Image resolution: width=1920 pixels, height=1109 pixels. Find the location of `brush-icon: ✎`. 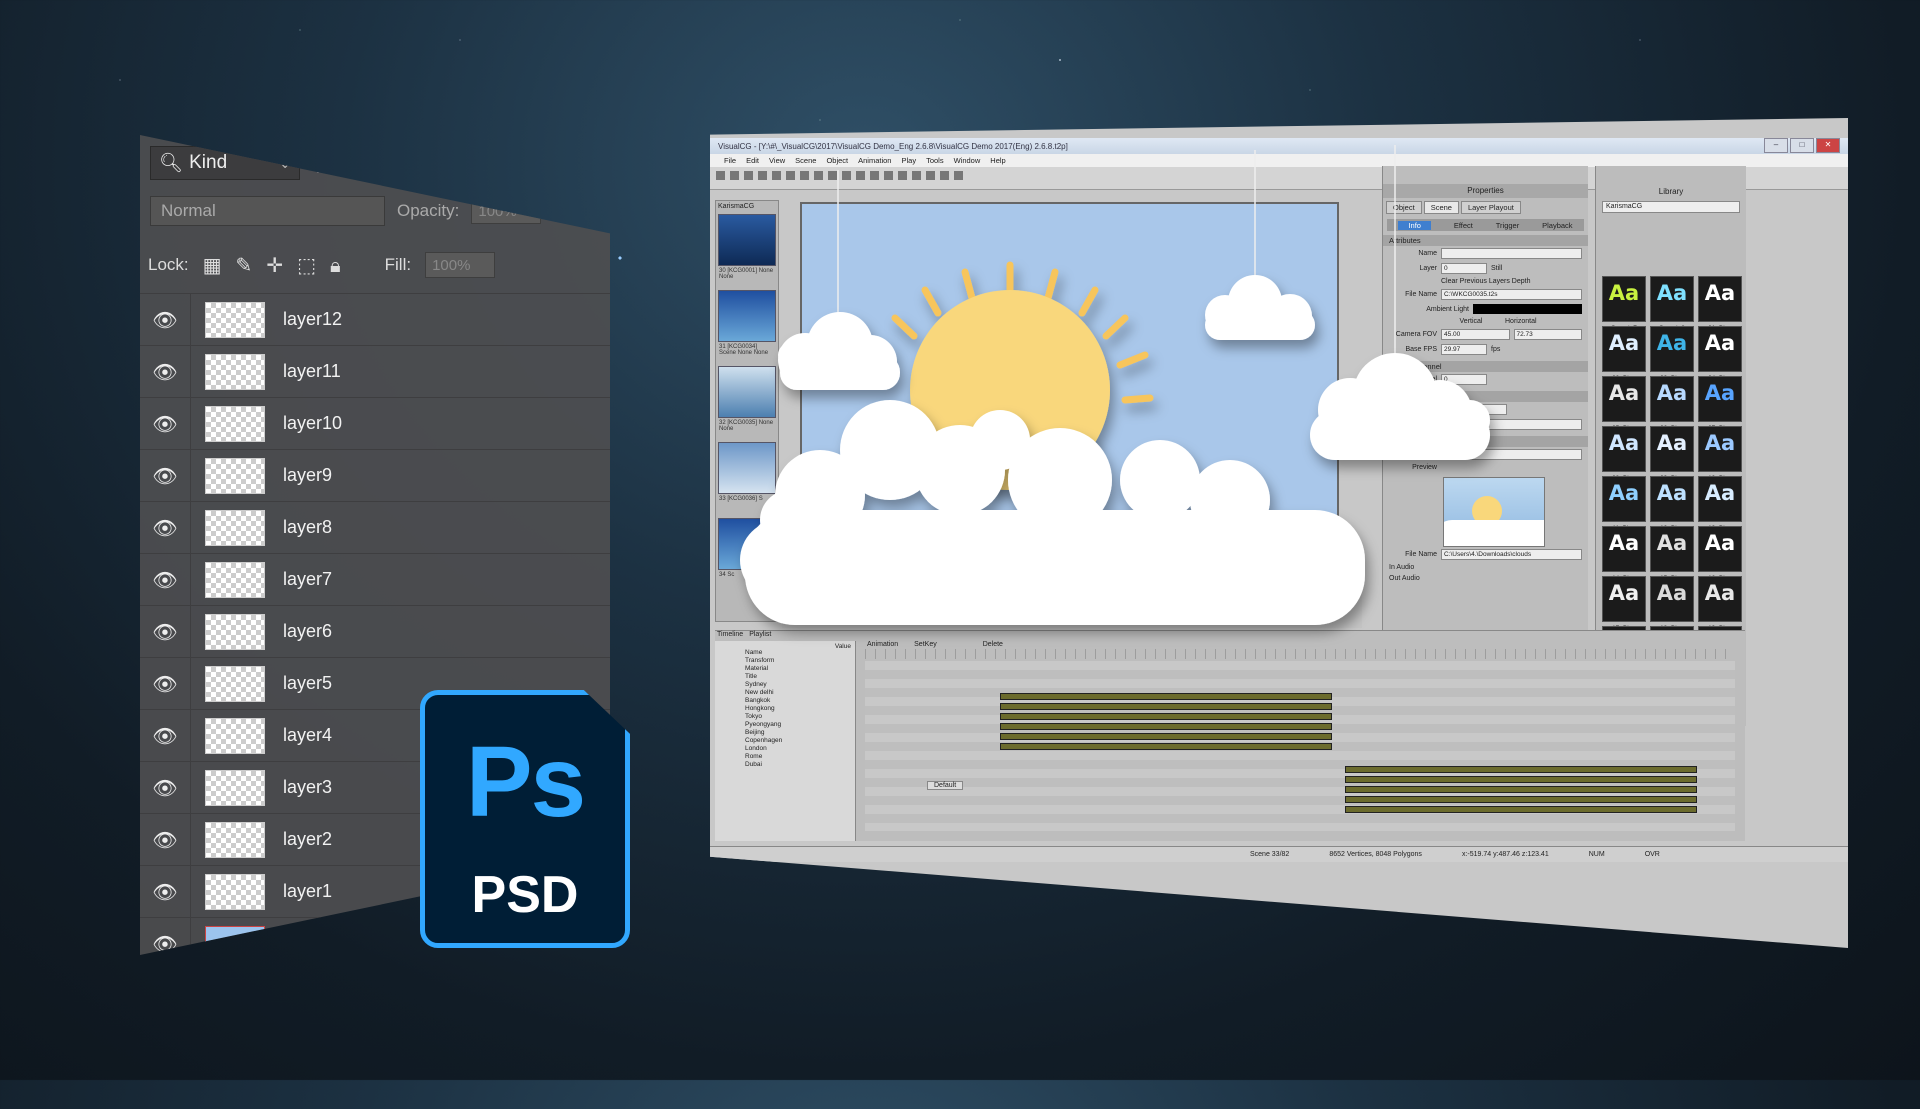

brush-icon: ✎ is located at coordinates (244, 265).